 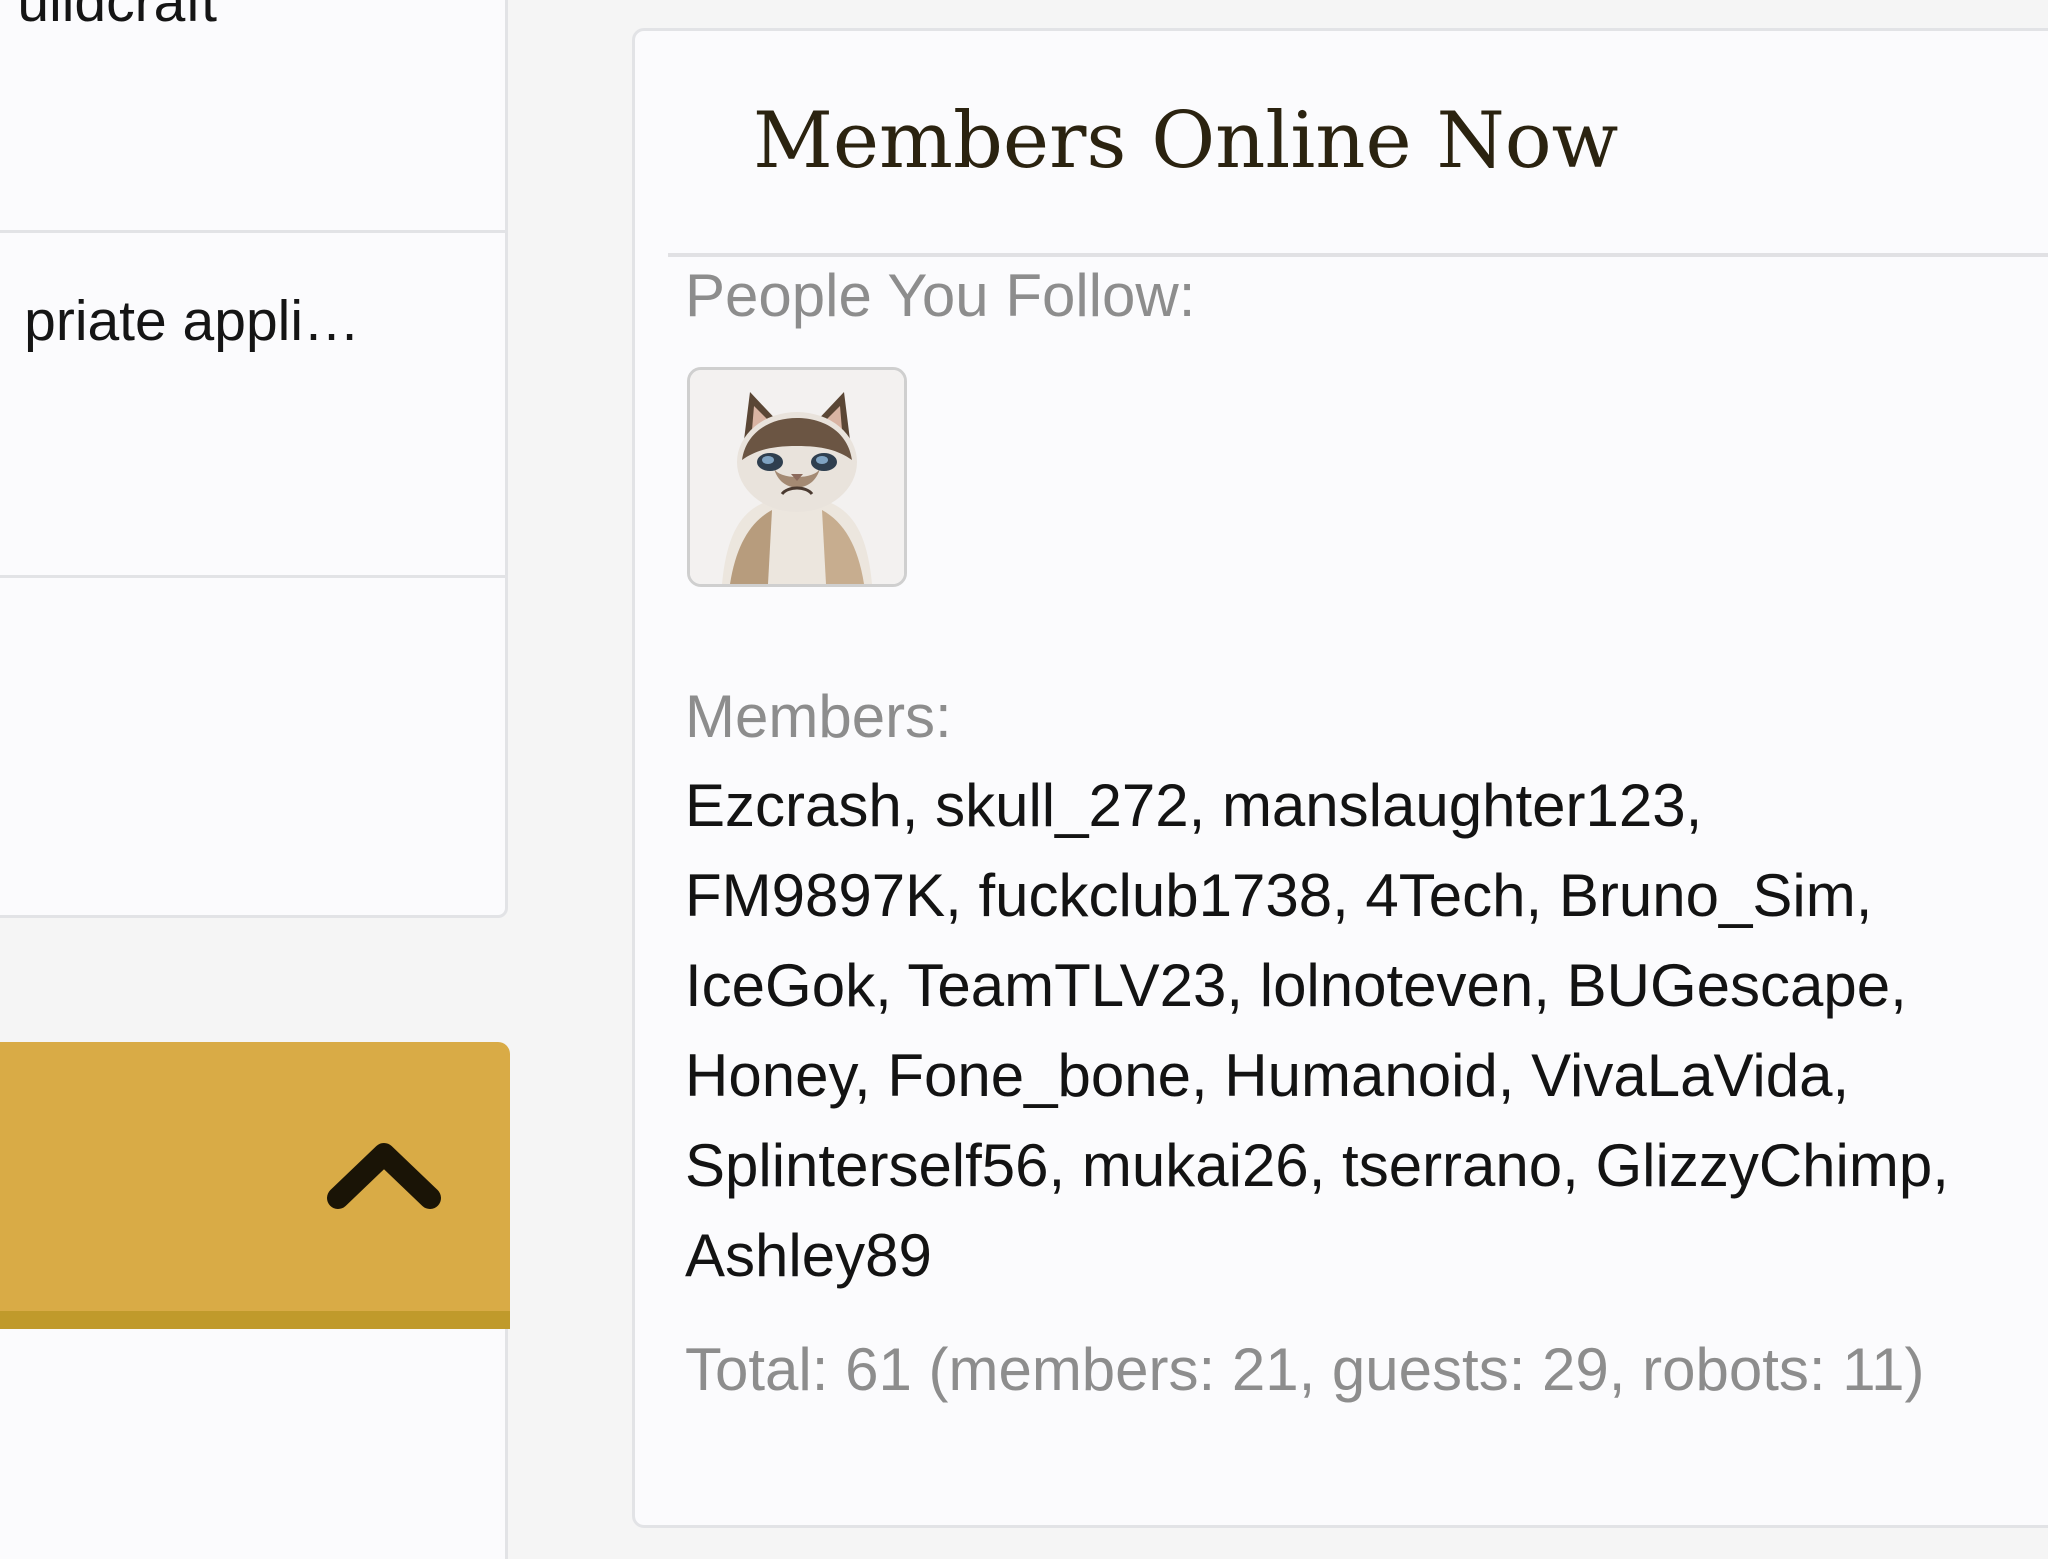 I want to click on member-link: TeamTLV23, so click(x=1066, y=985).